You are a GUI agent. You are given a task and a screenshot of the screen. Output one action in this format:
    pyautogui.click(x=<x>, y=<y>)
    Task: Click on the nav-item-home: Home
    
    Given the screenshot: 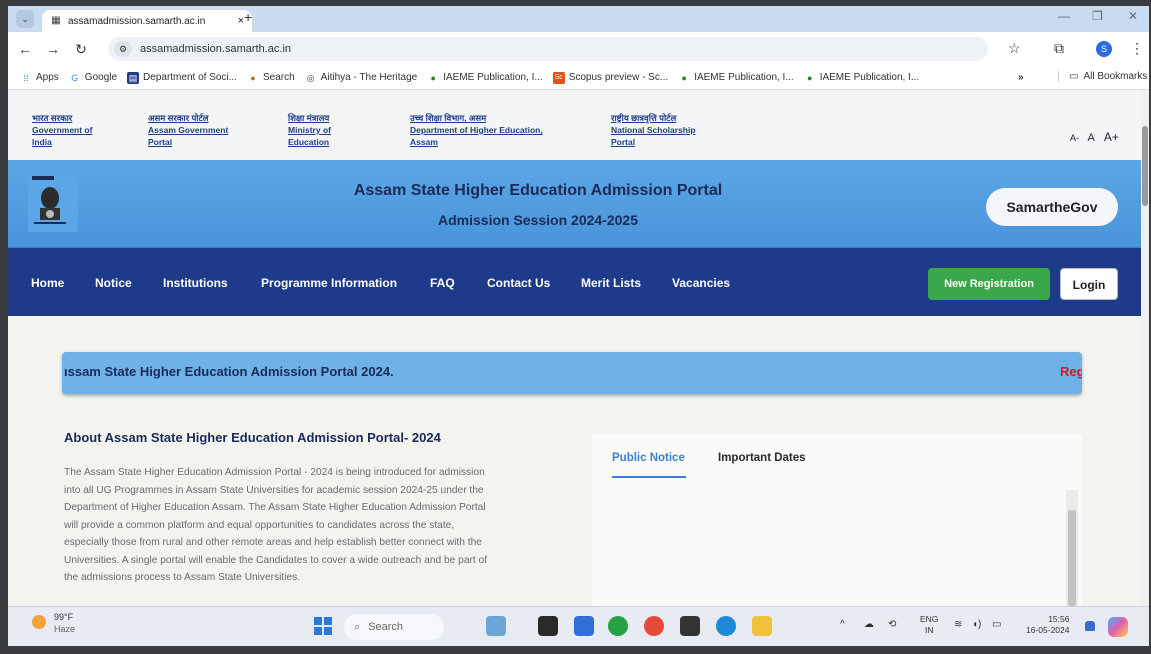 What is the action you would take?
    pyautogui.click(x=47, y=283)
    